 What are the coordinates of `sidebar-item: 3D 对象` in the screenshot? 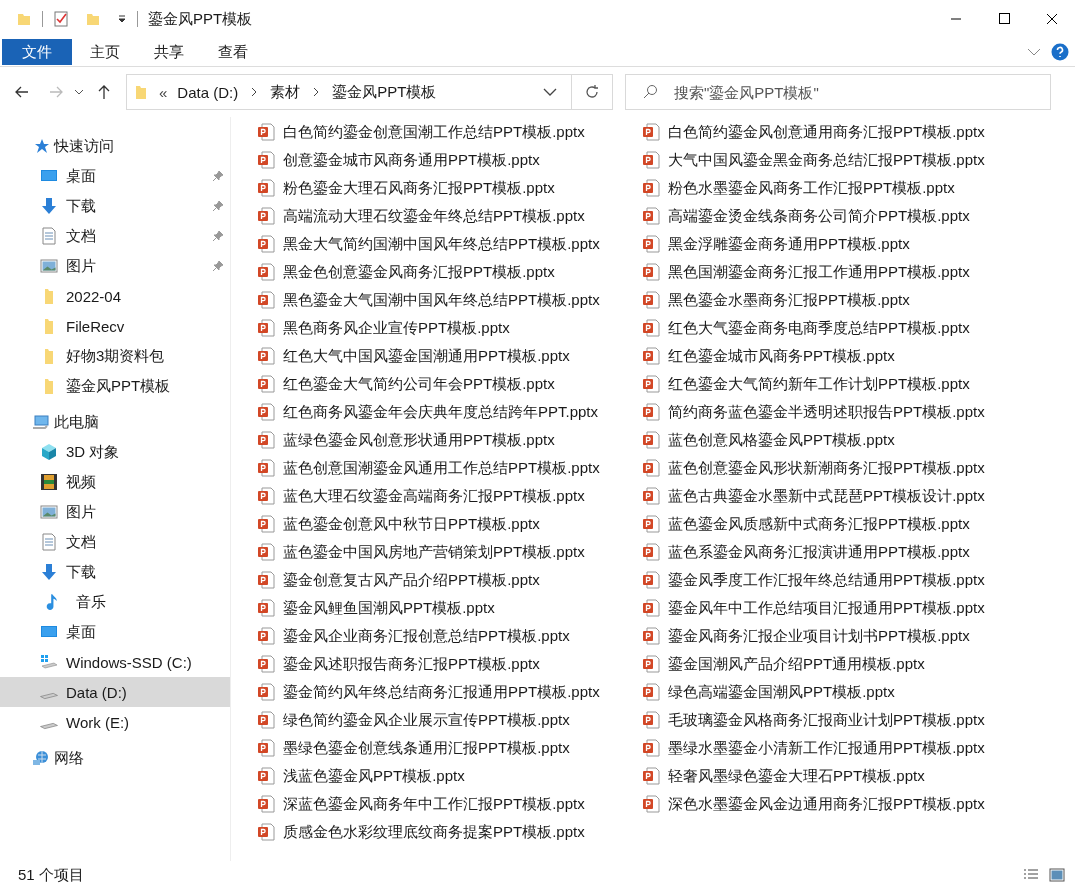 It's located at (115, 452).